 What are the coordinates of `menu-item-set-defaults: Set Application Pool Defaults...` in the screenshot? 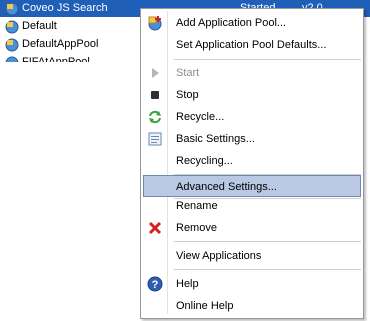 It's located at (252, 45).